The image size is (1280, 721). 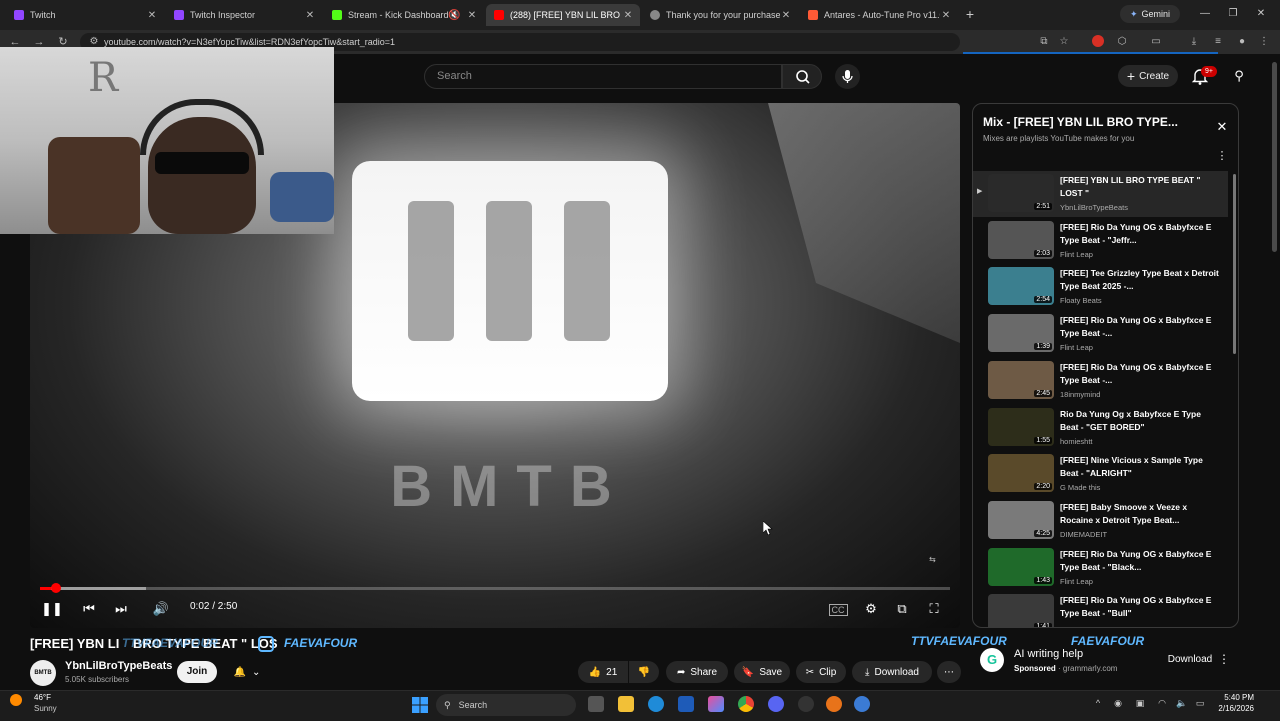 I want to click on playlist-thumbnail: 2:20, so click(x=1021, y=473).